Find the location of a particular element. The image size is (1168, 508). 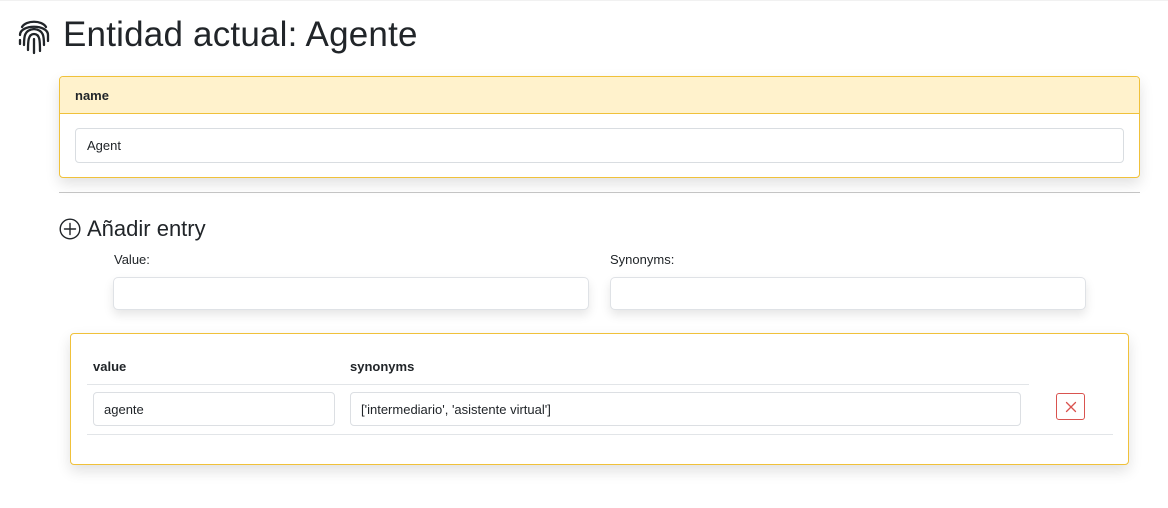

name-card-header: name is located at coordinates (599, 95).